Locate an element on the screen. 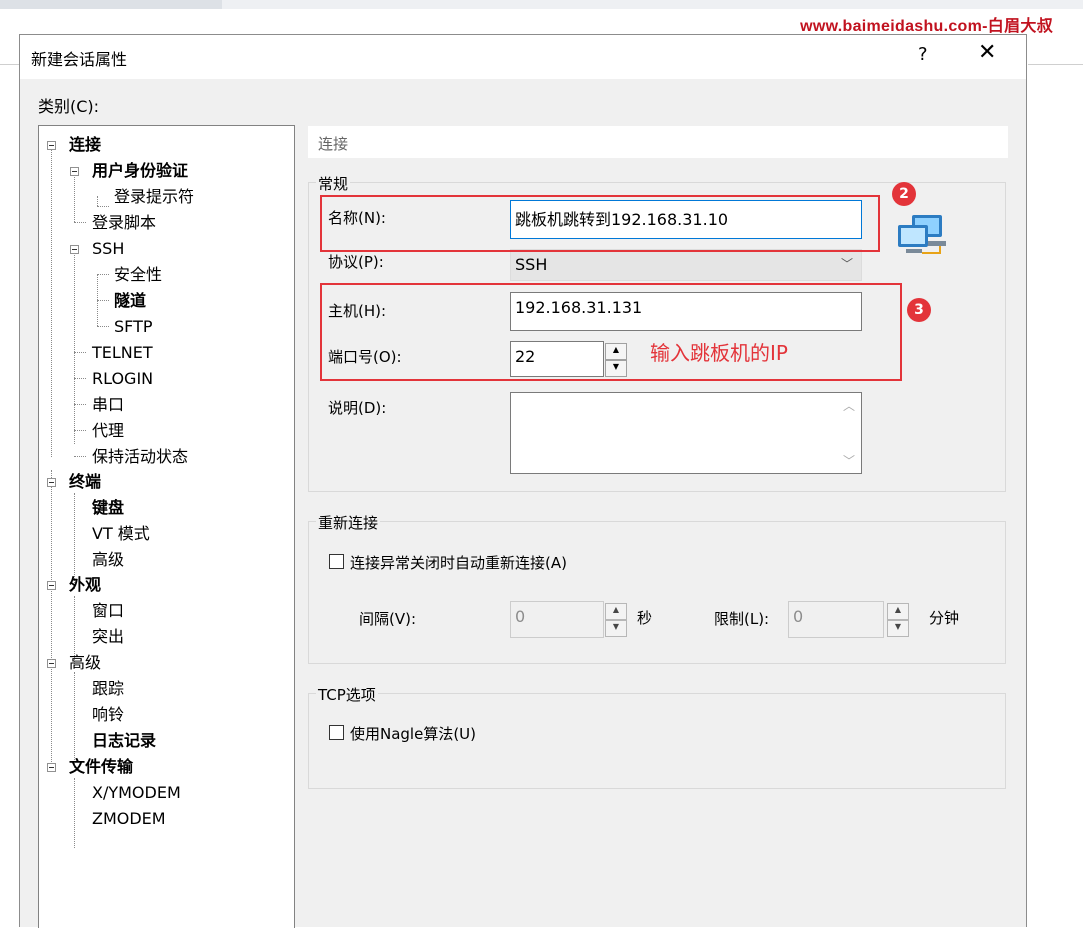 Image resolution: width=1083 pixels, height=928 pixels. tree-item-serial: 串口 is located at coordinates (108, 405).